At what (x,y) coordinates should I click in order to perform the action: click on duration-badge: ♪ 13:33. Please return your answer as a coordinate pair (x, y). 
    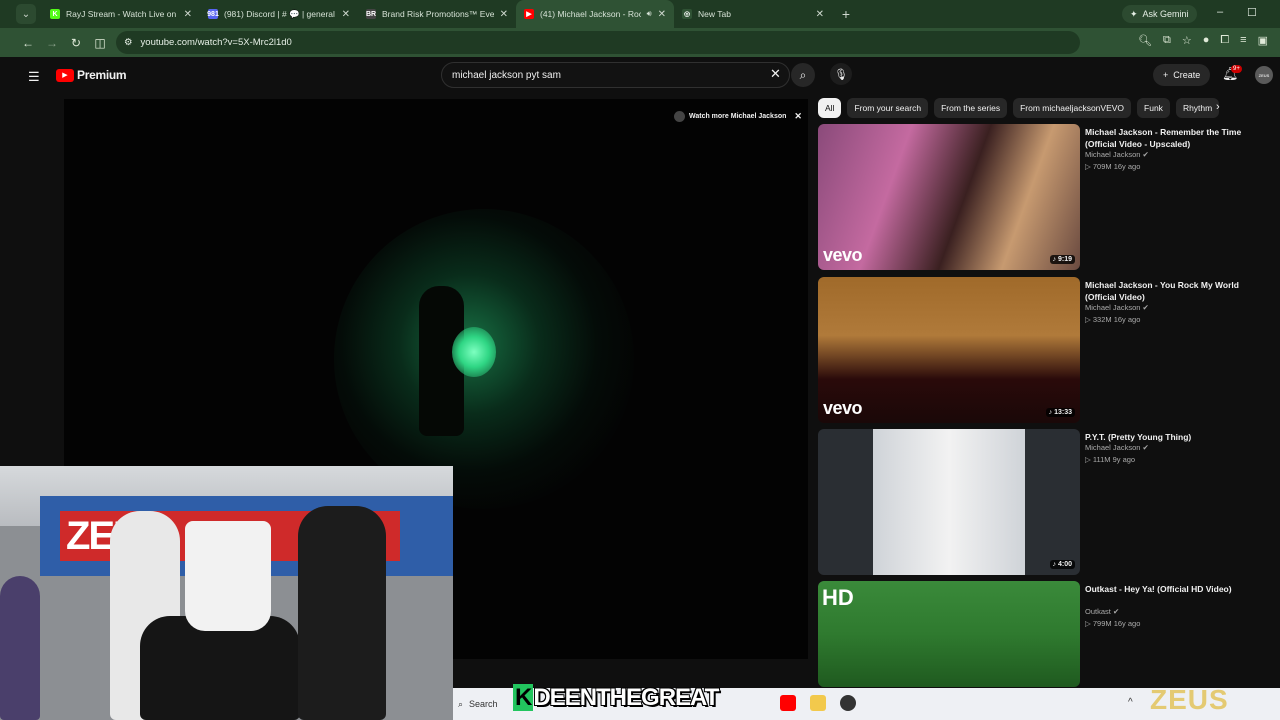
    Looking at the image, I should click on (1060, 412).